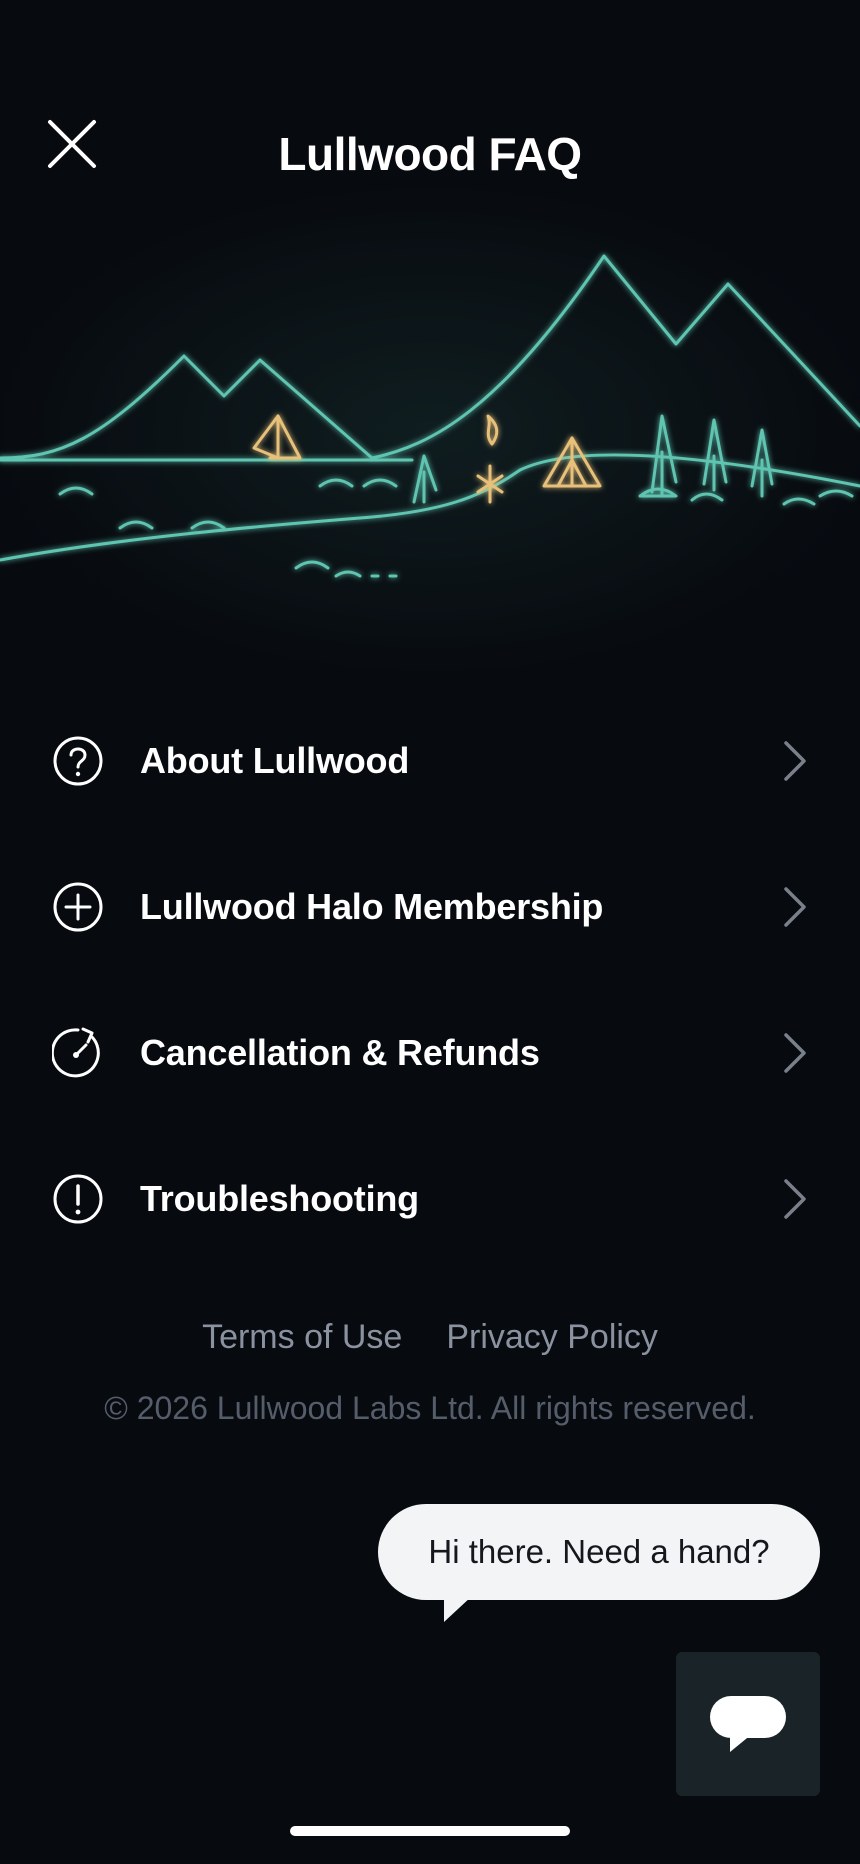 The width and height of the screenshot is (860, 1864). I want to click on faq-item-troubleshooting: Troubleshooting, so click(430, 1199).